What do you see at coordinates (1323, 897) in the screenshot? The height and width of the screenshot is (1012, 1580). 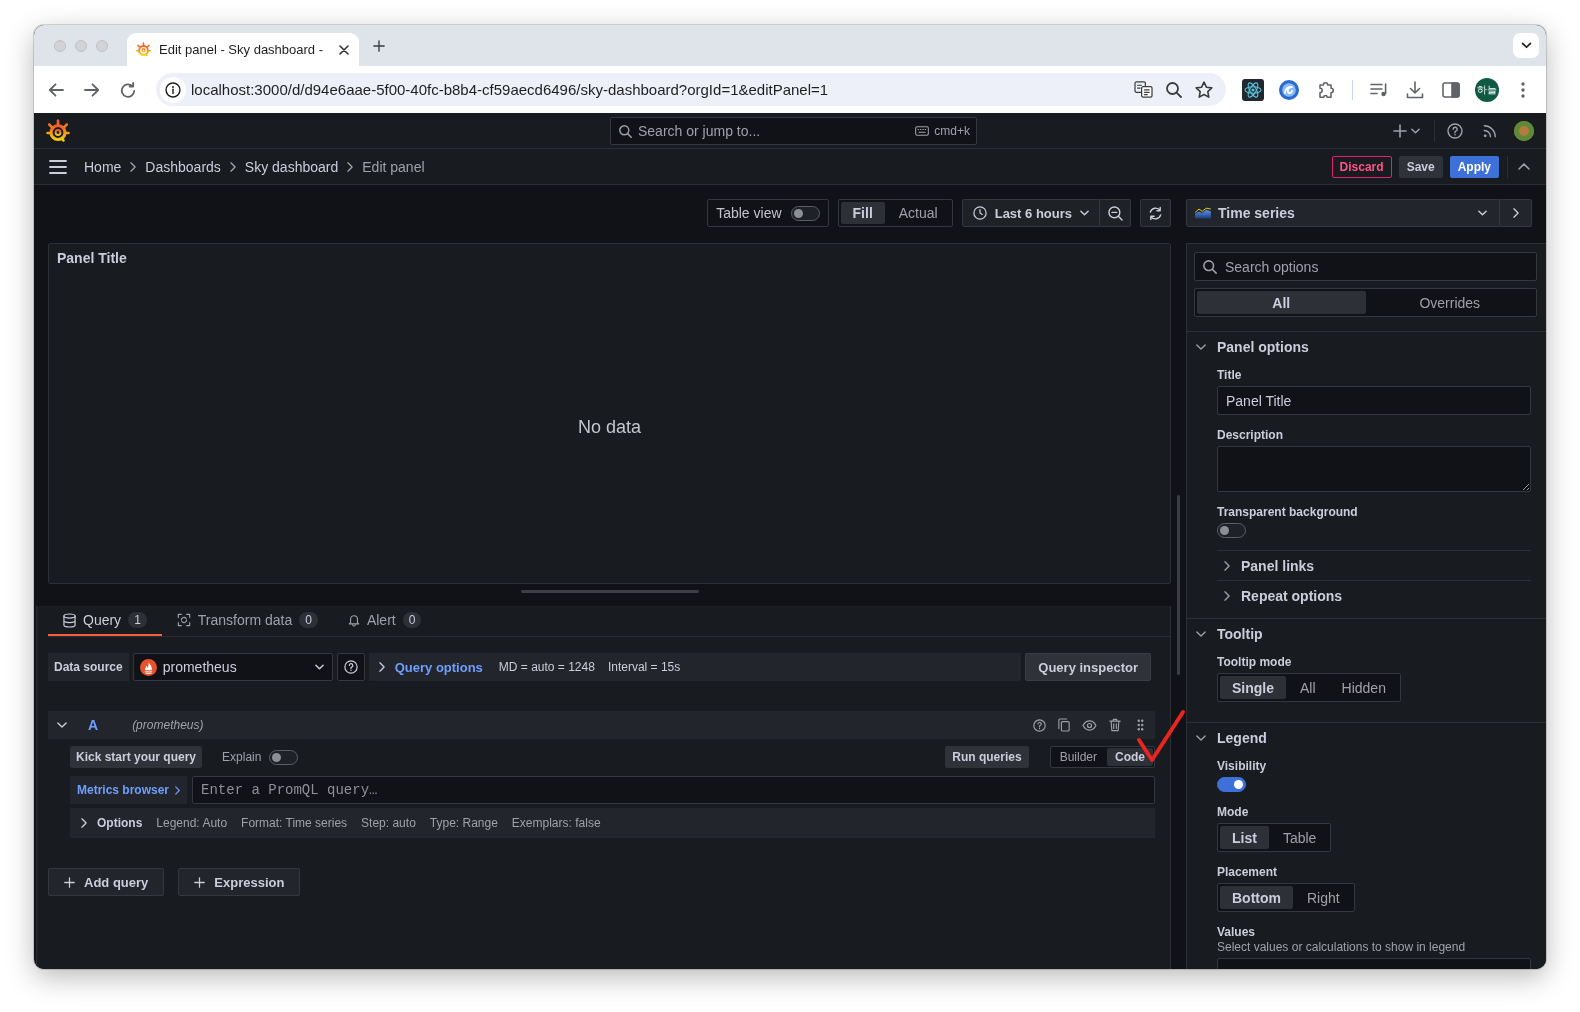 I see `segment-option: Right` at bounding box center [1323, 897].